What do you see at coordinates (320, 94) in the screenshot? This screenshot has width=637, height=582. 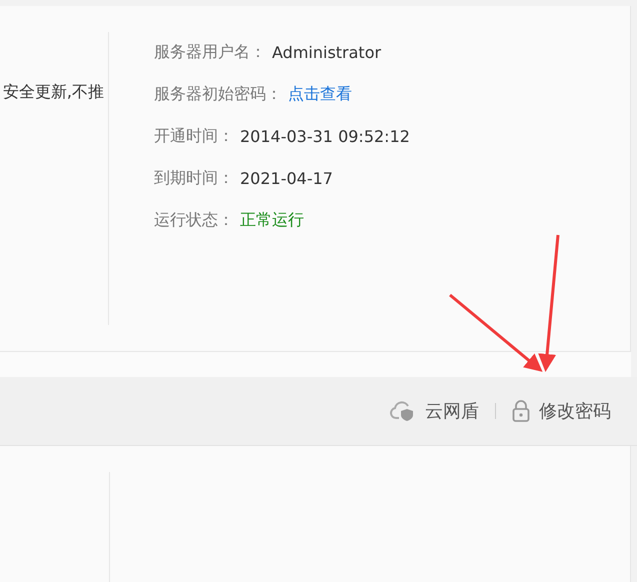 I see `view-link: 点击查看` at bounding box center [320, 94].